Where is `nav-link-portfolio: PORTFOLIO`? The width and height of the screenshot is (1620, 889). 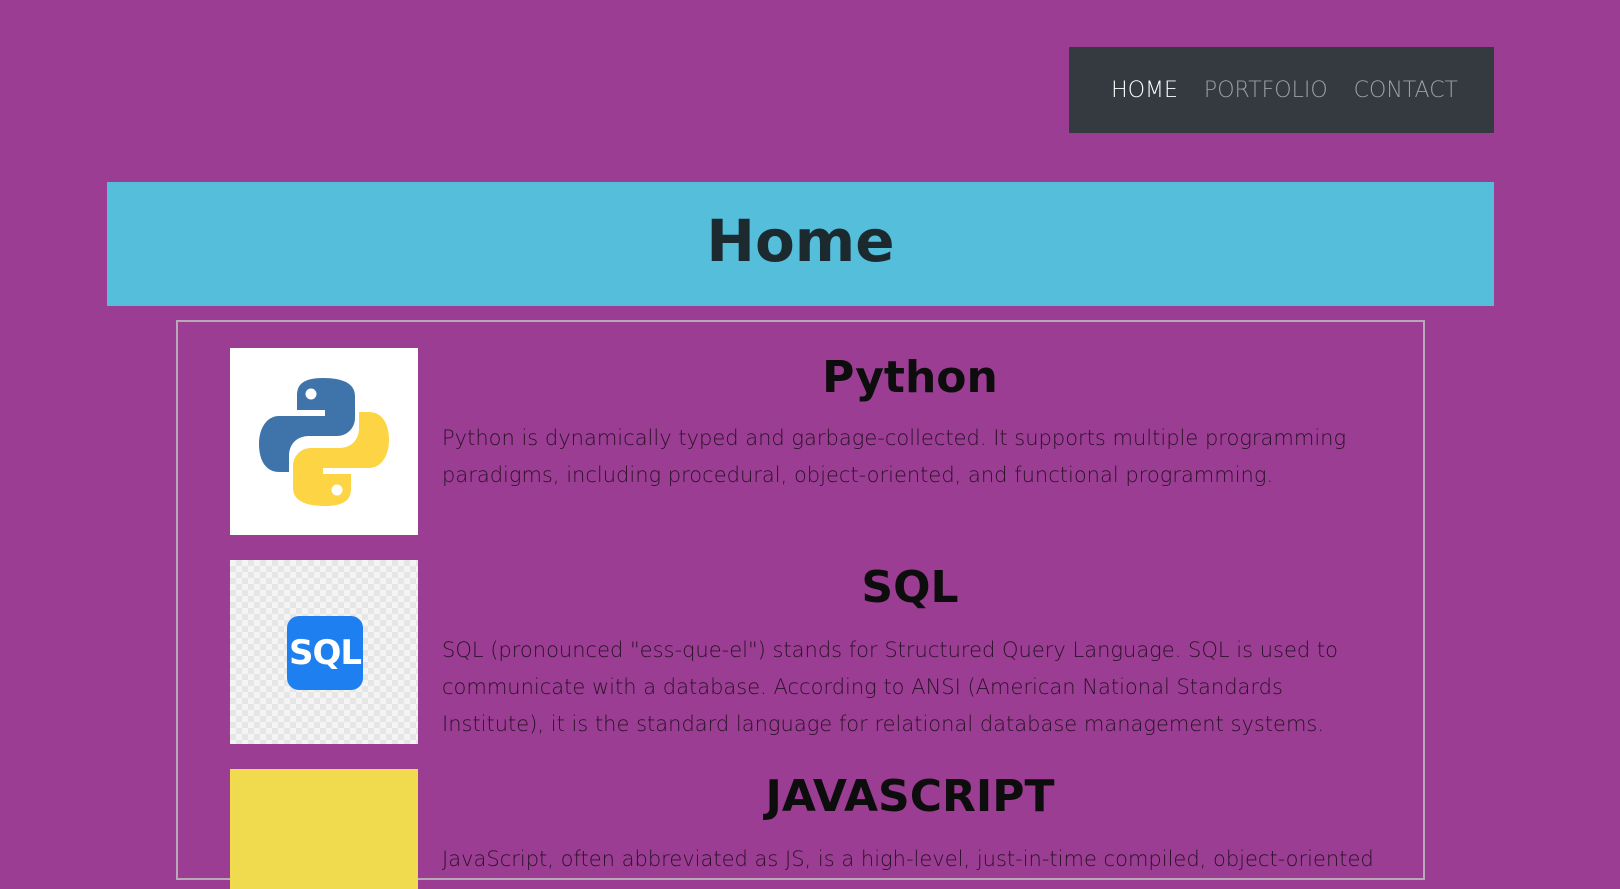 nav-link-portfolio: PORTFOLIO is located at coordinates (1266, 90).